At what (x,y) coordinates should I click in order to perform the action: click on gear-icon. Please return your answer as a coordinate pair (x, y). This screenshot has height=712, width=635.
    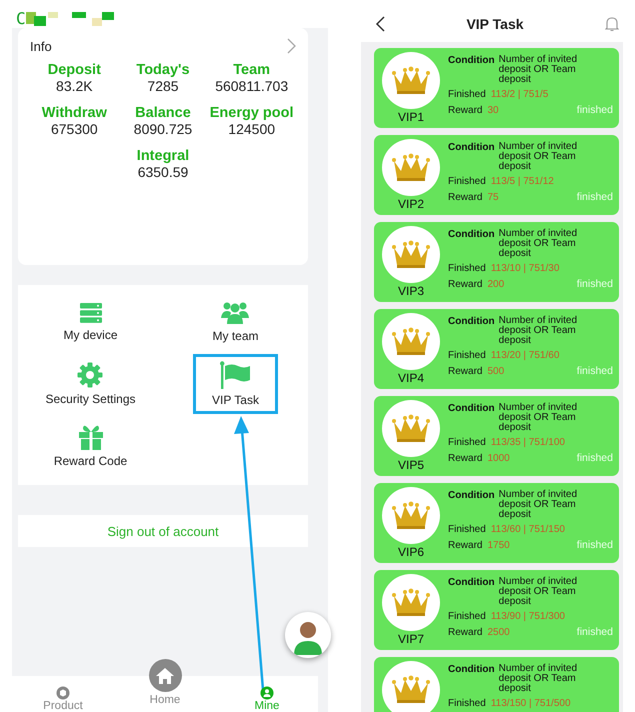
    Looking at the image, I should click on (90, 375).